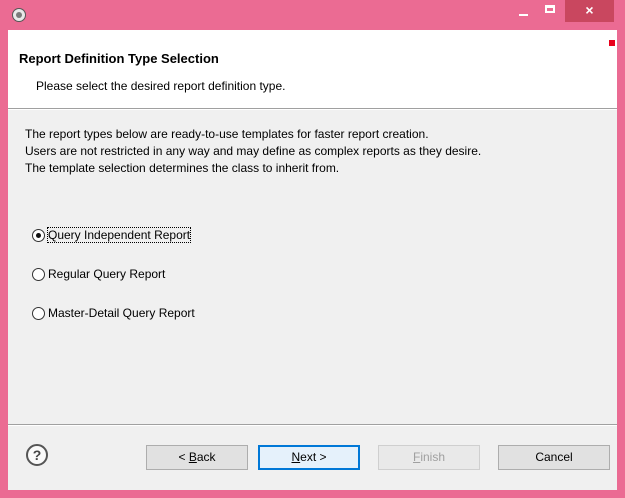  What do you see at coordinates (523, 11) in the screenshot?
I see `minimize-button` at bounding box center [523, 11].